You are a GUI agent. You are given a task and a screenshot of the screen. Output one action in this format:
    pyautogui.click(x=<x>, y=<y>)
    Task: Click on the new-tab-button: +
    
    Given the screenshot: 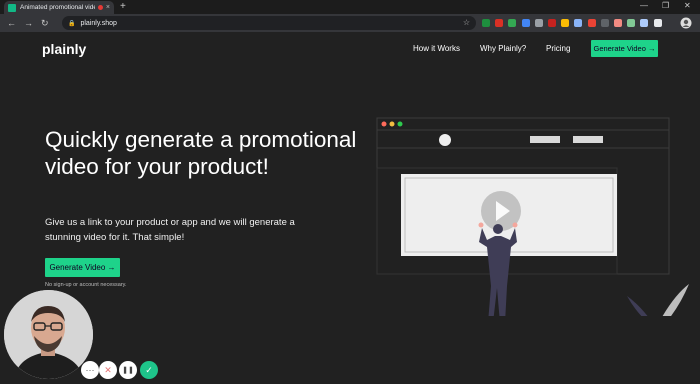 What is the action you would take?
    pyautogui.click(x=123, y=7)
    